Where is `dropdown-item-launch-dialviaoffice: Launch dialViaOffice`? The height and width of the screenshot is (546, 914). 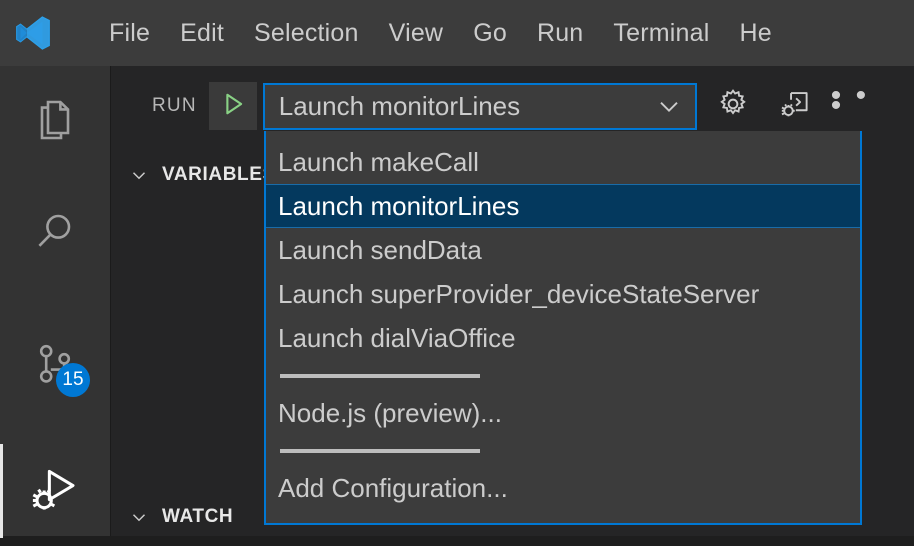 dropdown-item-launch-dialviaoffice: Launch dialViaOffice is located at coordinates (563, 338).